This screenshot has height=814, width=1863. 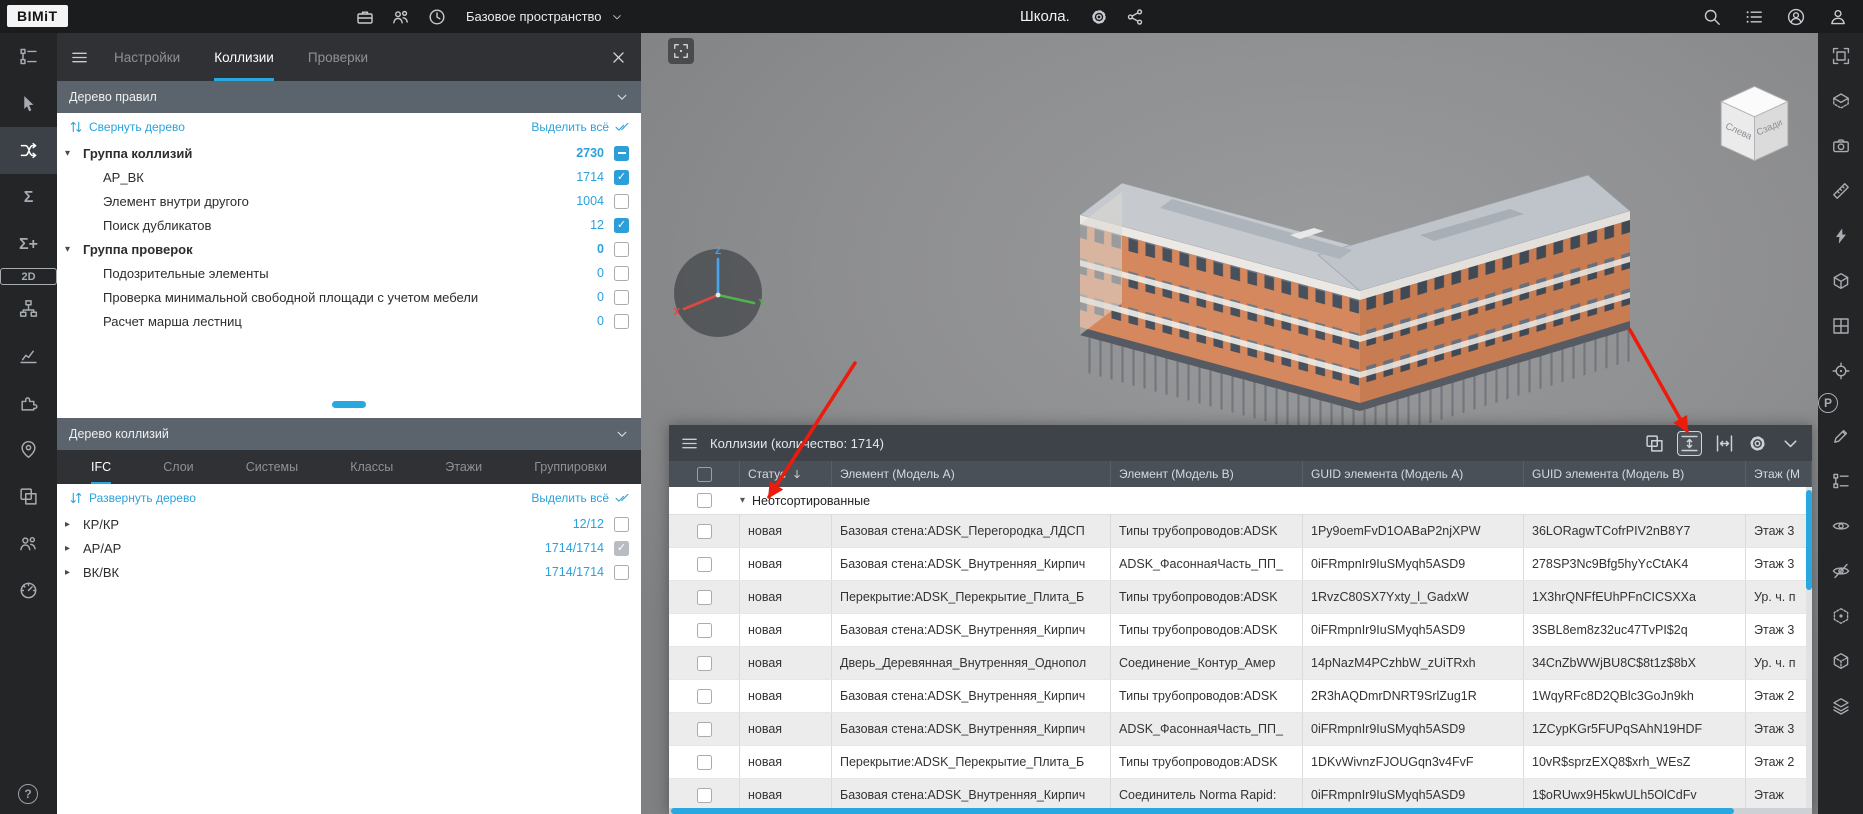 What do you see at coordinates (1207, 474) in the screenshot?
I see `column-header: Элемент (Модель B)` at bounding box center [1207, 474].